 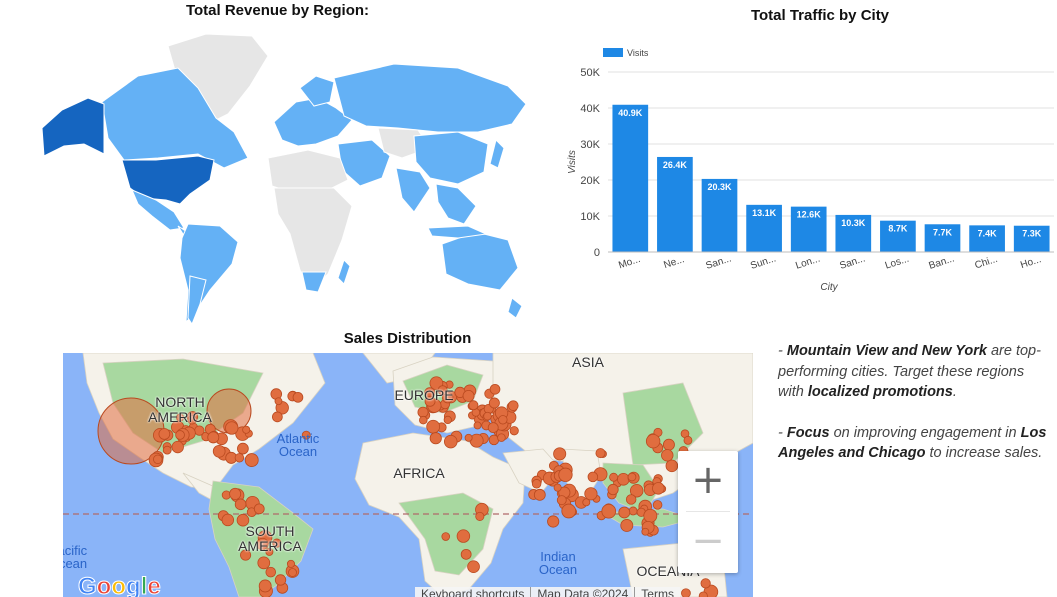 I want to click on region-alaska, so click(x=73, y=127).